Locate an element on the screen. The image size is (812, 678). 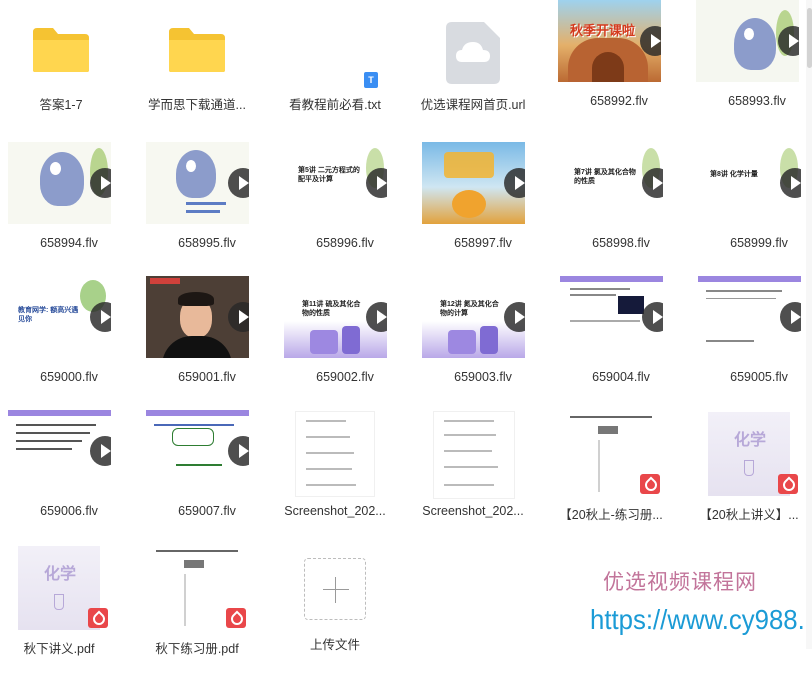
file-item-folder: 答案1-7 is located at coordinates (65, 67).